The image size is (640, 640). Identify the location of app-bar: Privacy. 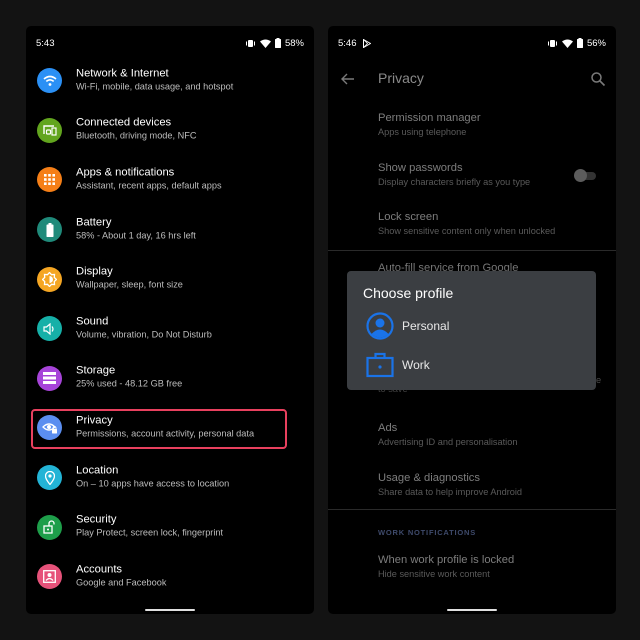
(472, 79).